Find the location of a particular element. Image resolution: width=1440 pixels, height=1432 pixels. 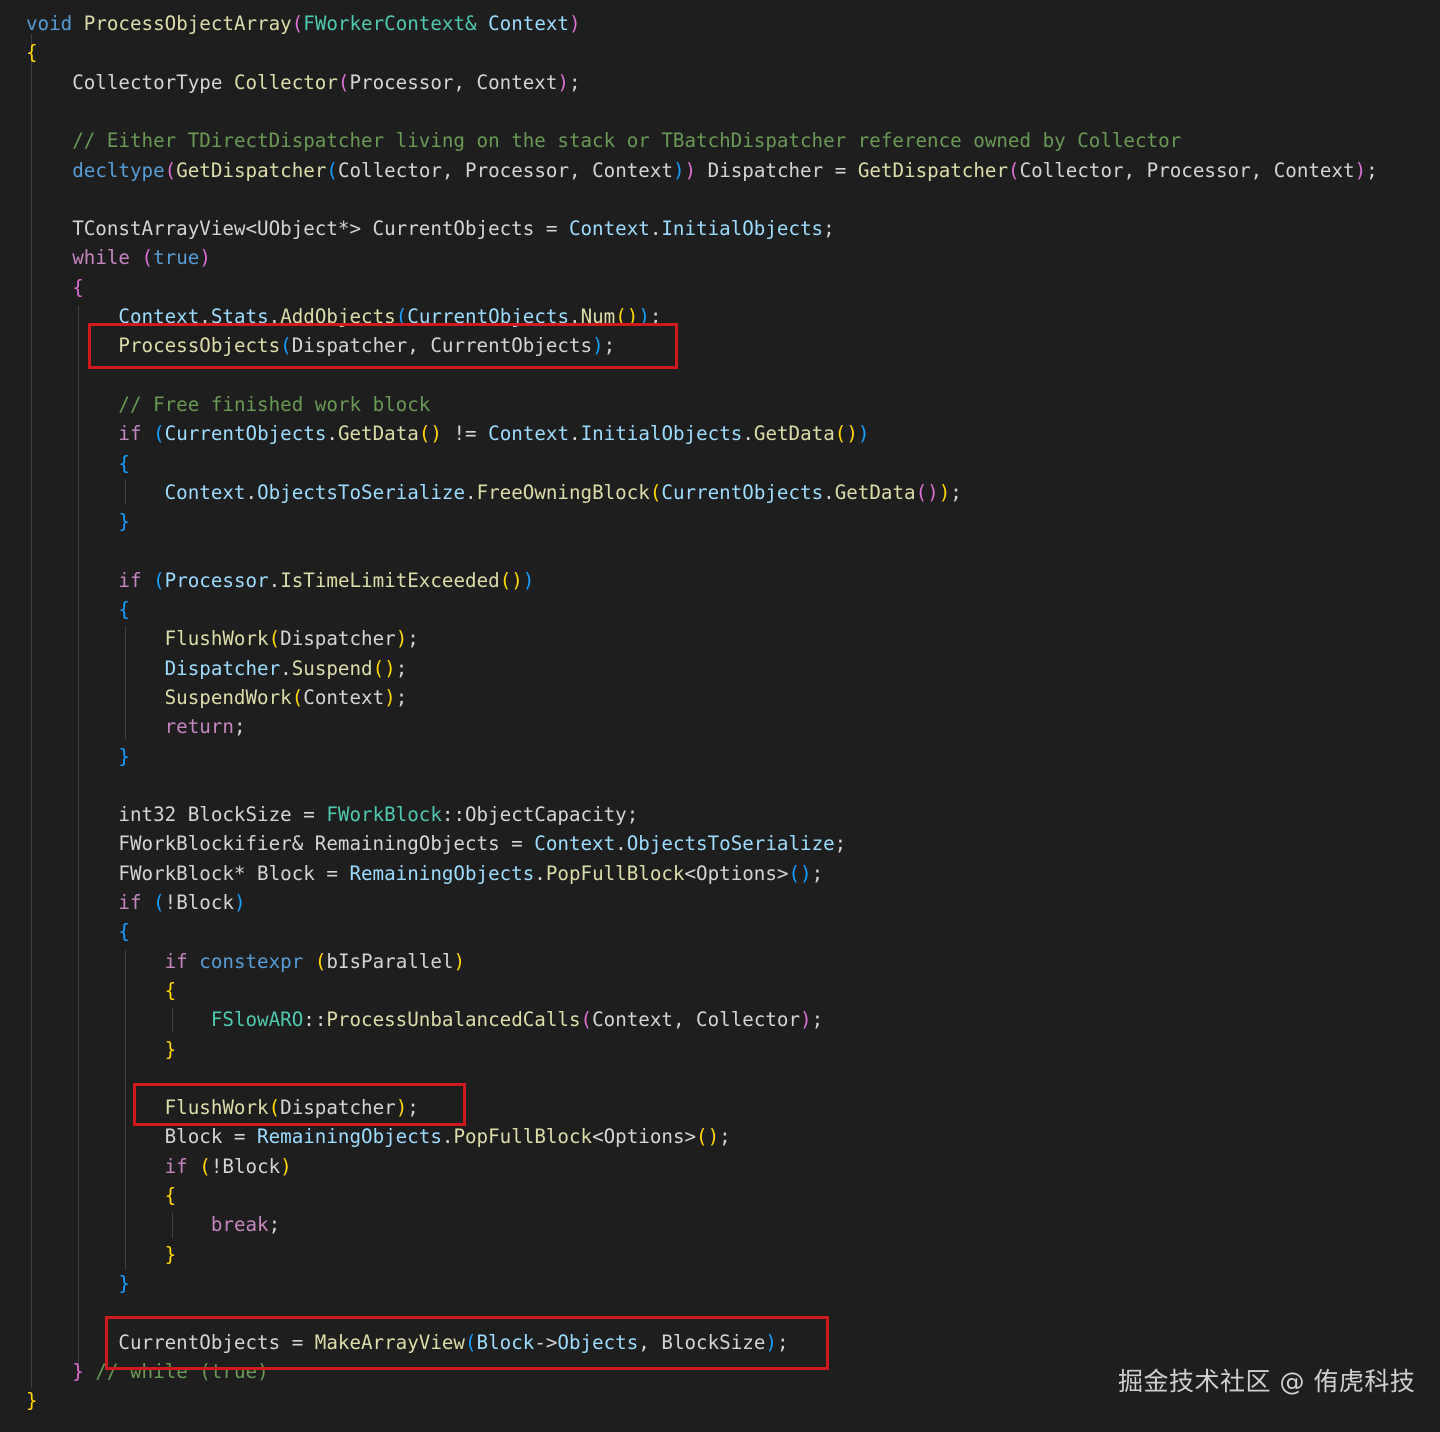

code-token: constexpr is located at coordinates (251, 961).